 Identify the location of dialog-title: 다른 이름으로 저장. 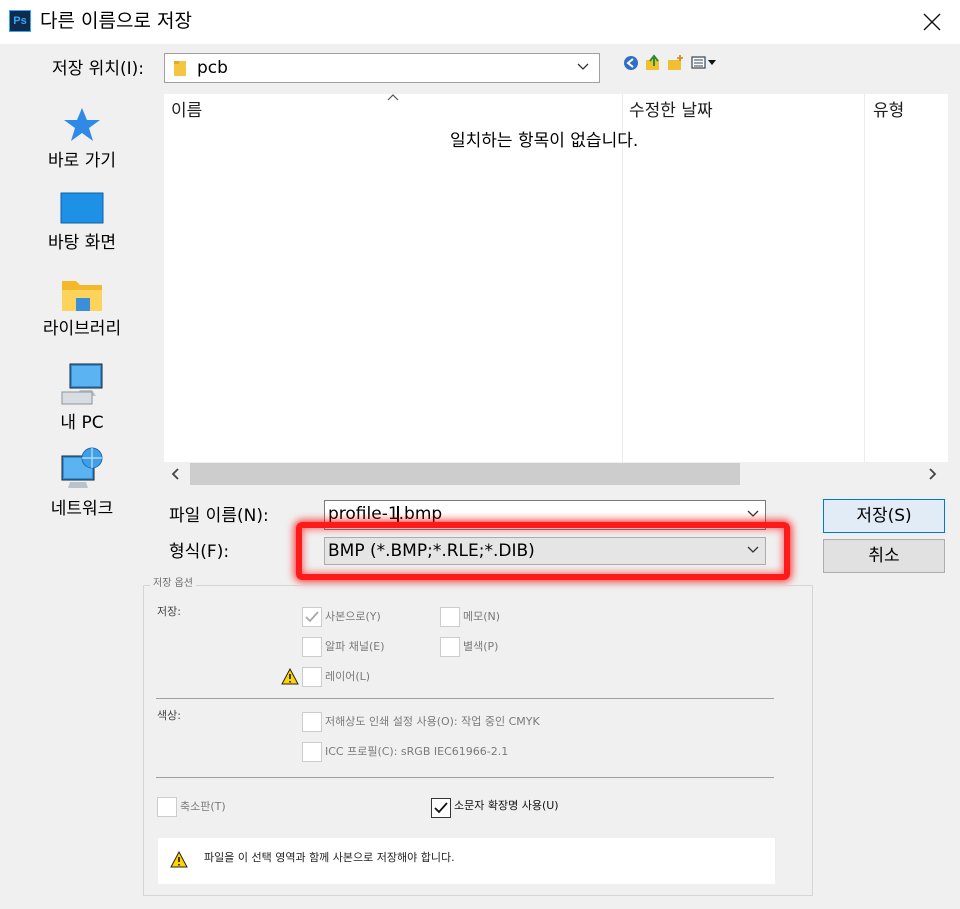
(116, 21).